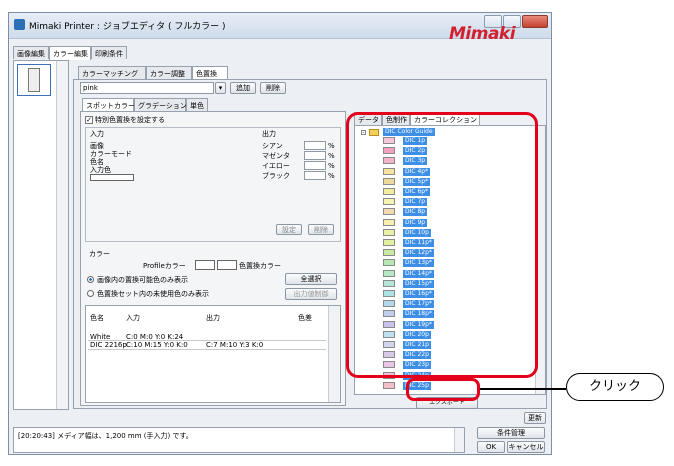  Describe the element at coordinates (220, 88) in the screenshot. I see `chevron-down-icon: ▾` at that location.